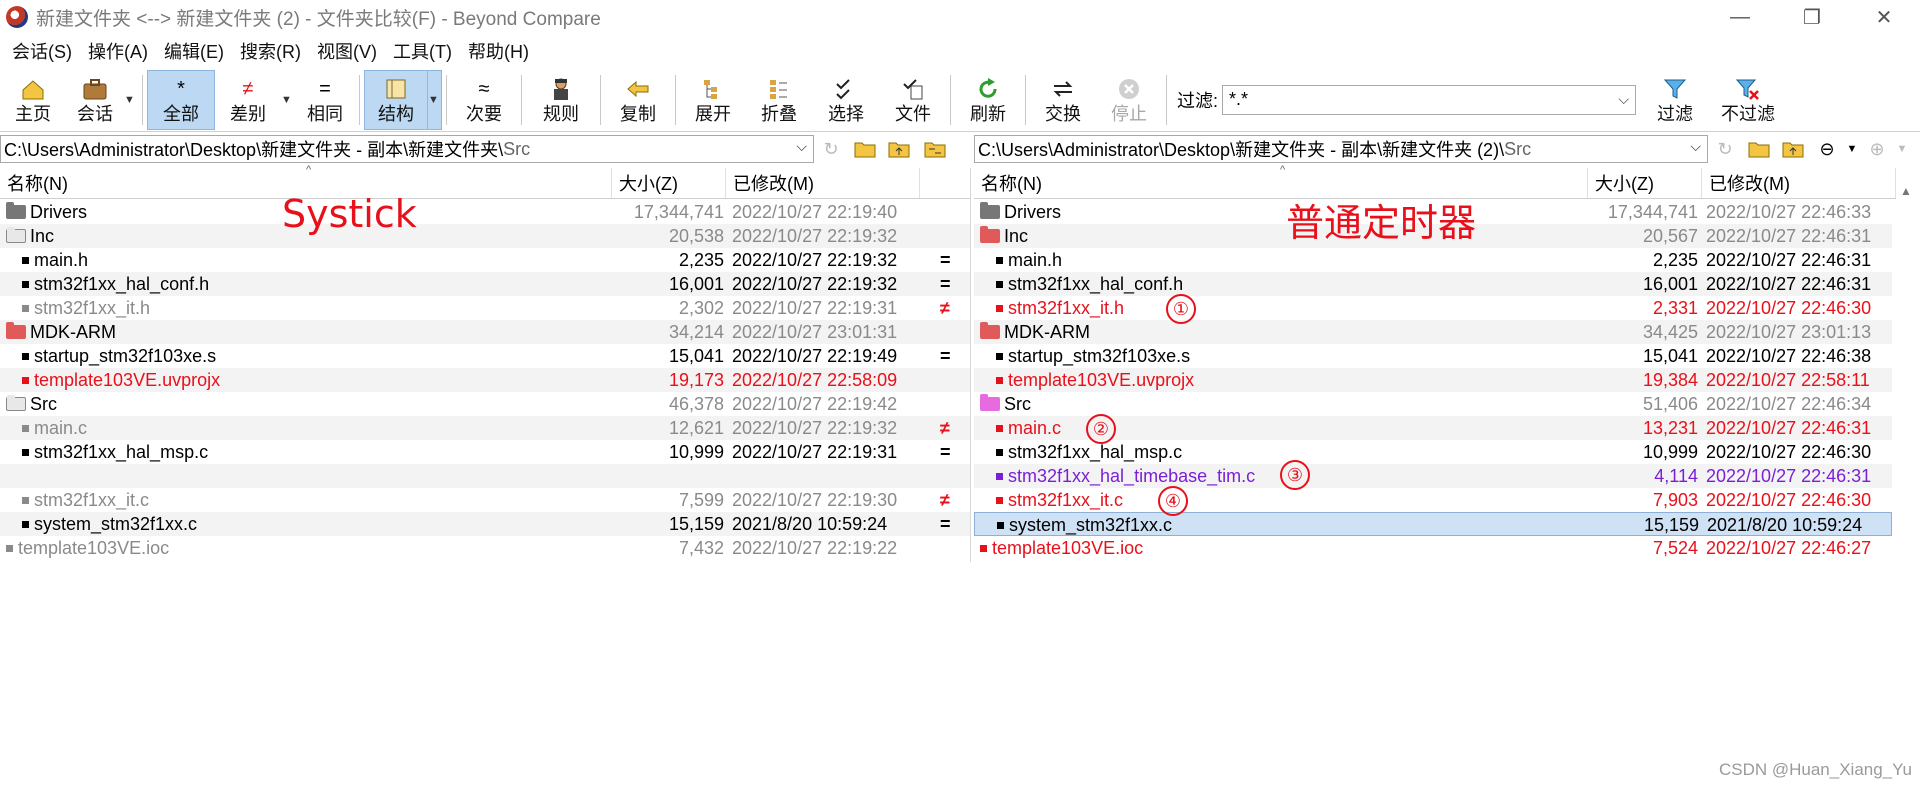 The height and width of the screenshot is (788, 1920). Describe the element at coordinates (823, 183) in the screenshot. I see `left-col-modified: 已修改(M)` at that location.